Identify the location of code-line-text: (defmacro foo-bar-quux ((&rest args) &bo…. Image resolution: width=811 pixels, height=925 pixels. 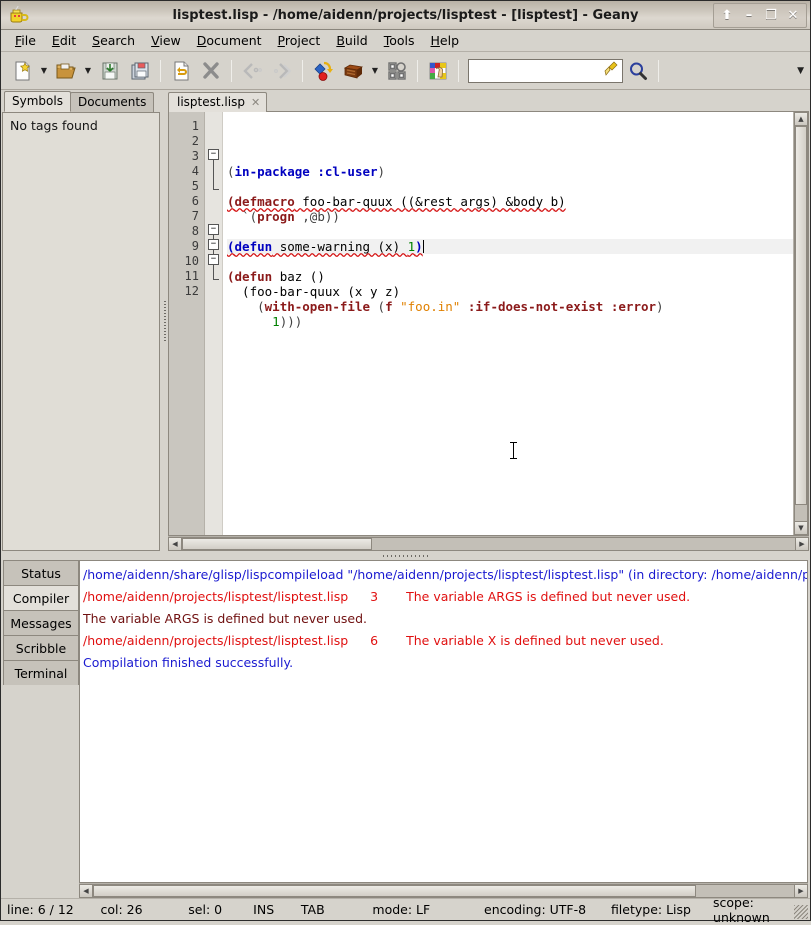
(396, 201).